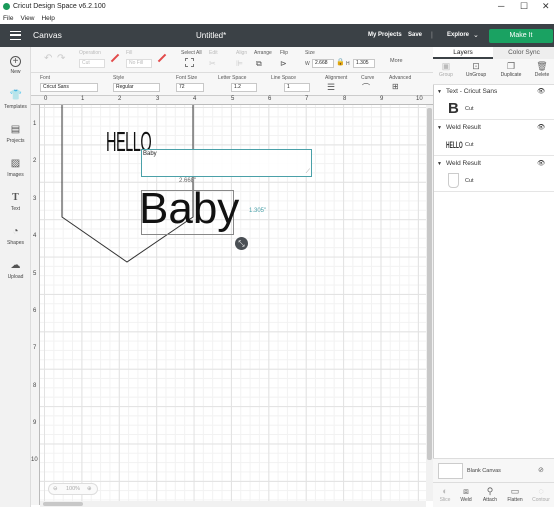 The height and width of the screenshot is (507, 554). Describe the element at coordinates (35, 199) in the screenshot. I see `ruler-tick: 3` at that location.